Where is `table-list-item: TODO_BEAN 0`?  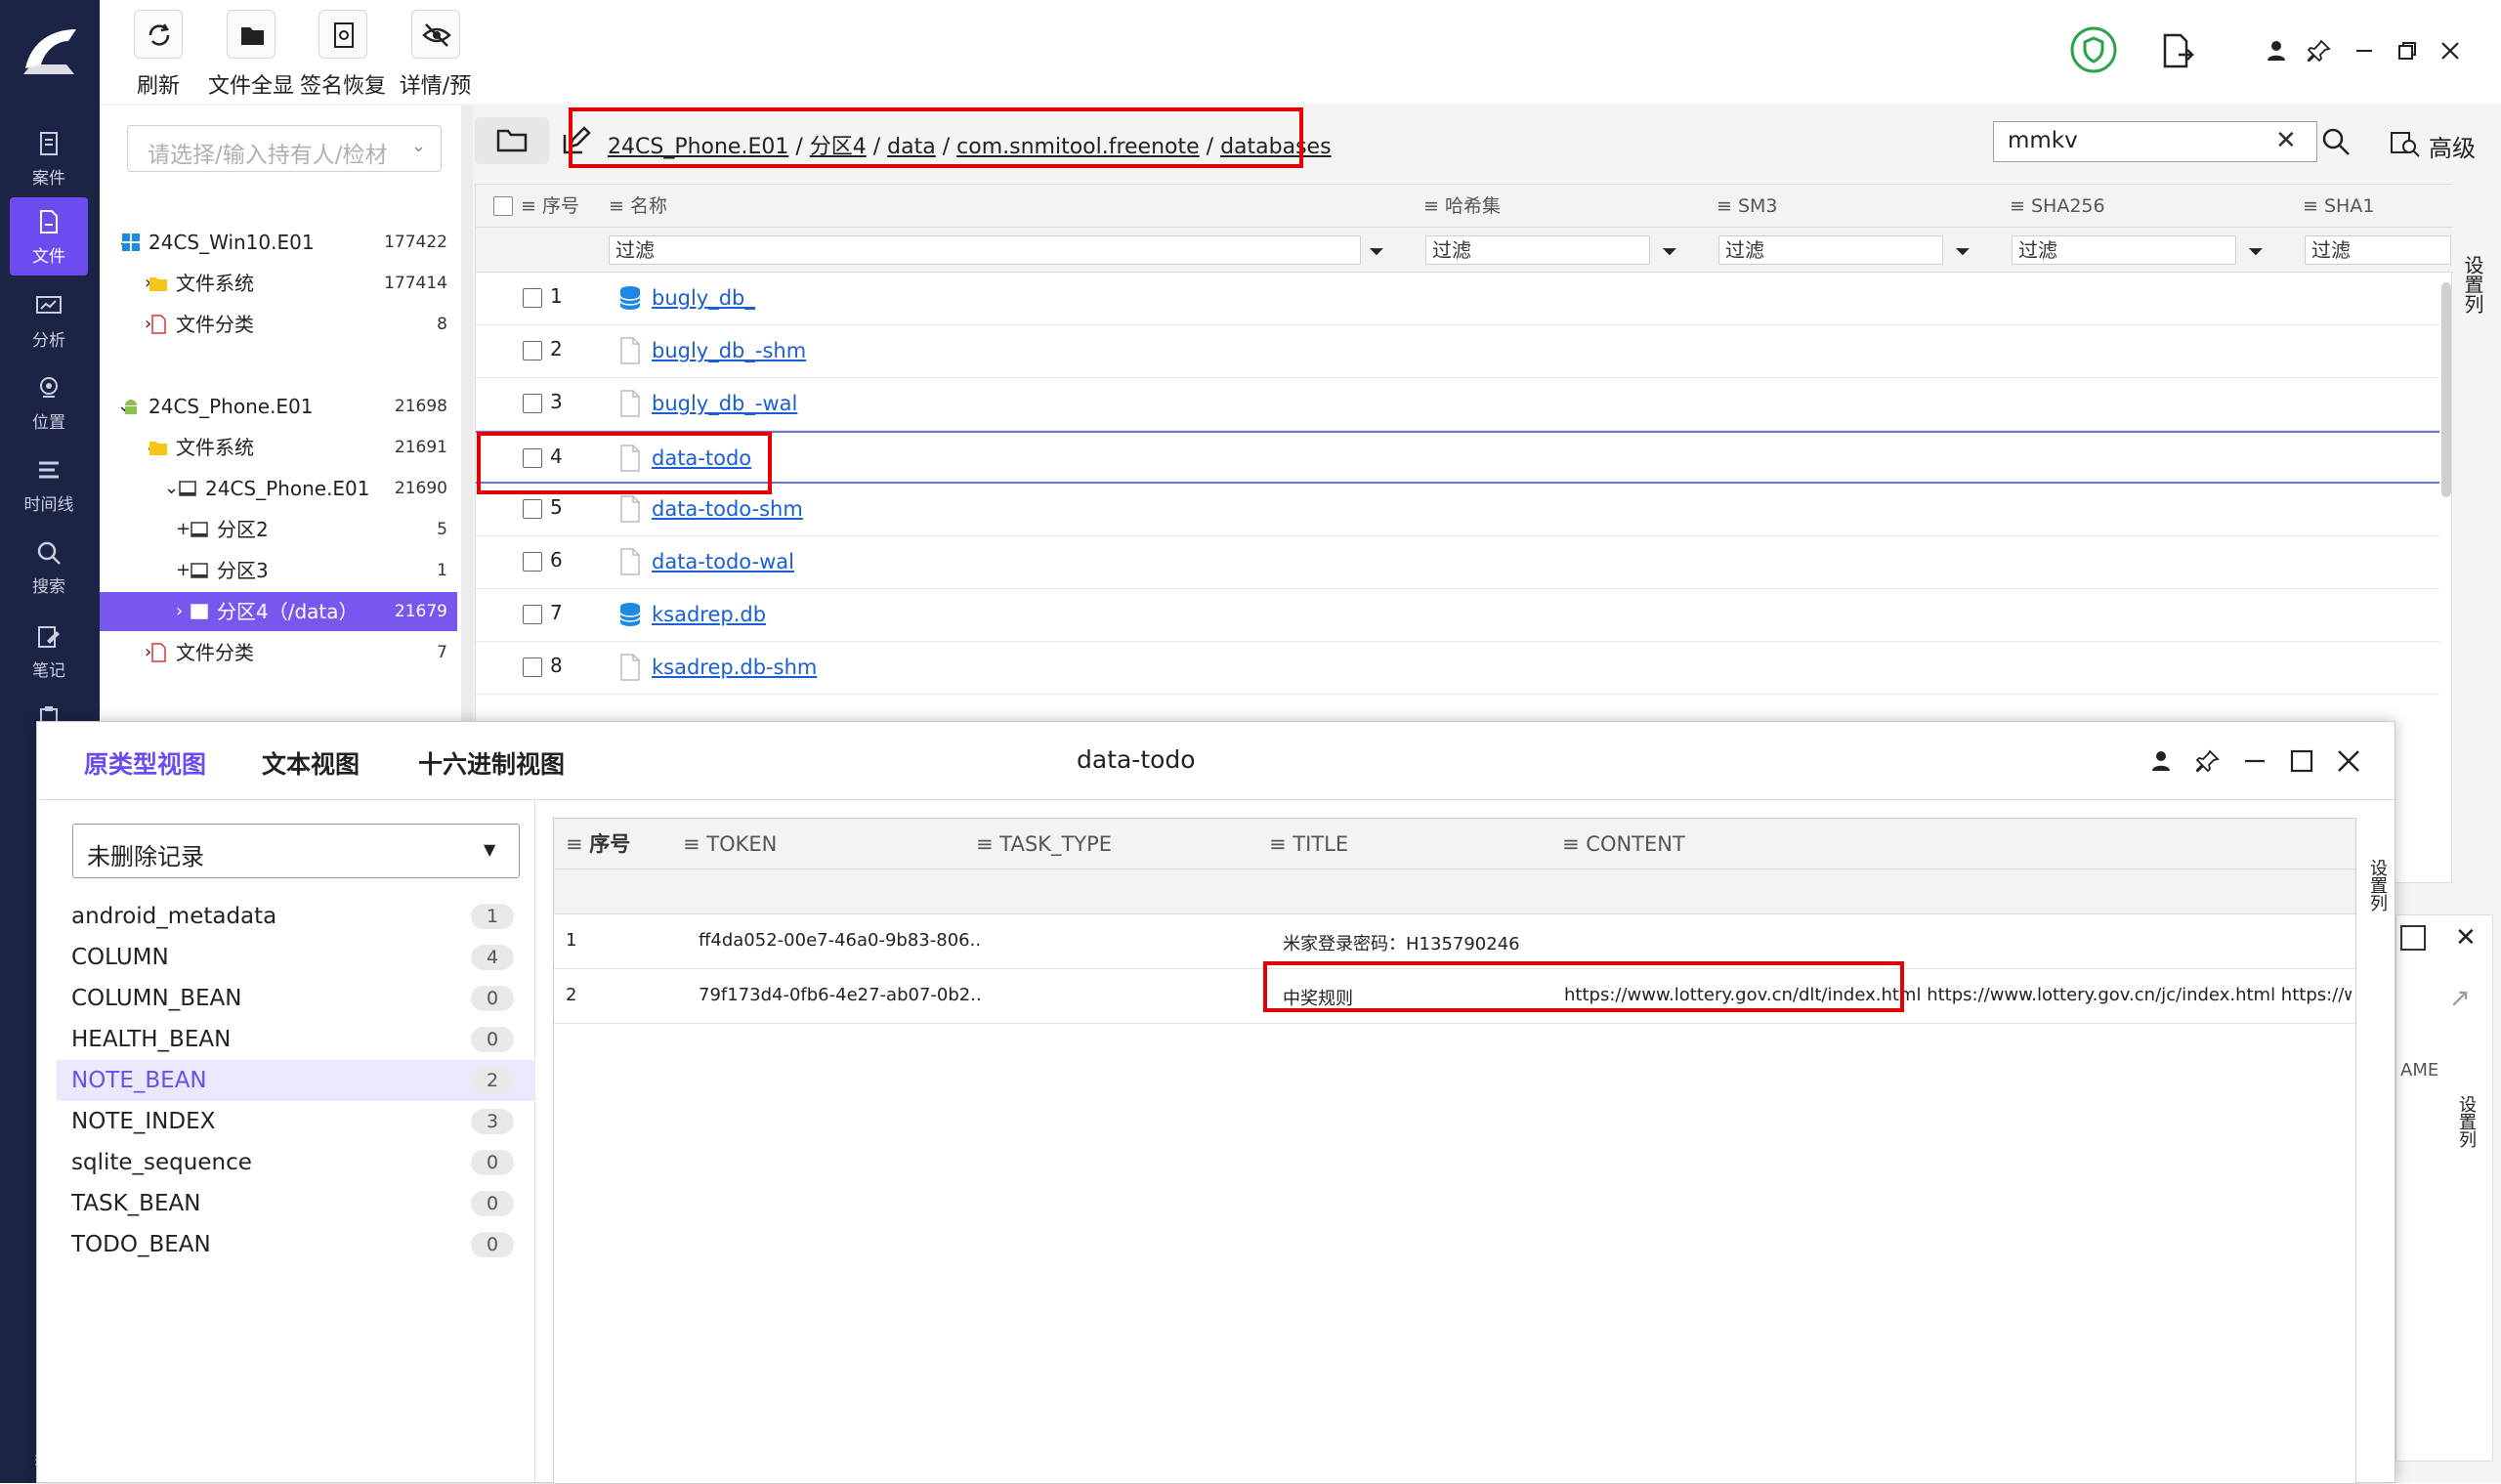
table-list-item: TODO_BEAN 0 is located at coordinates (296, 1244).